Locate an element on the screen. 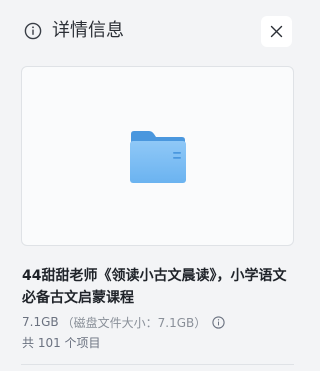 The width and height of the screenshot is (320, 371). panel-title: 详情信息 is located at coordinates (88, 30).